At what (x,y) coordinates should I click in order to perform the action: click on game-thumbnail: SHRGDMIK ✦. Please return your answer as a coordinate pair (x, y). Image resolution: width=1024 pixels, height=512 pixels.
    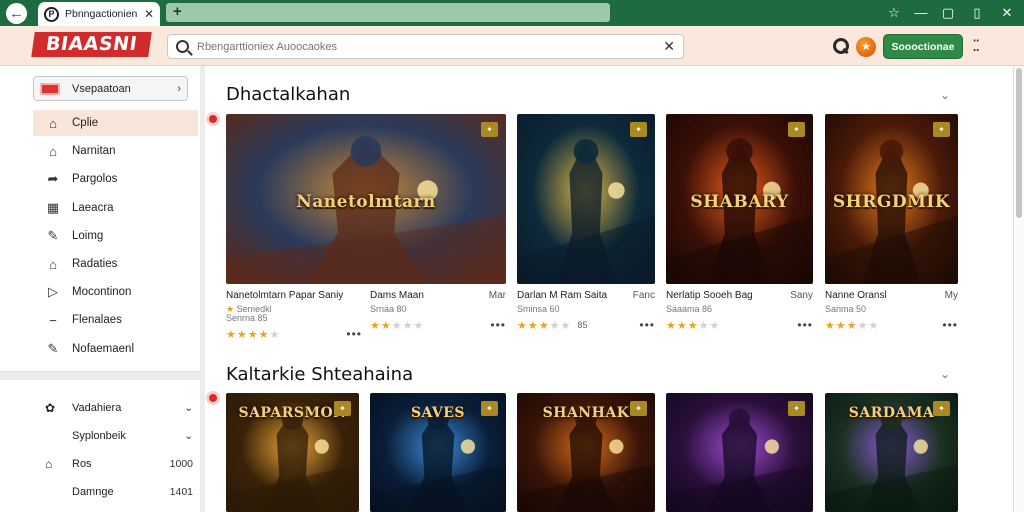
    Looking at the image, I should click on (891, 199).